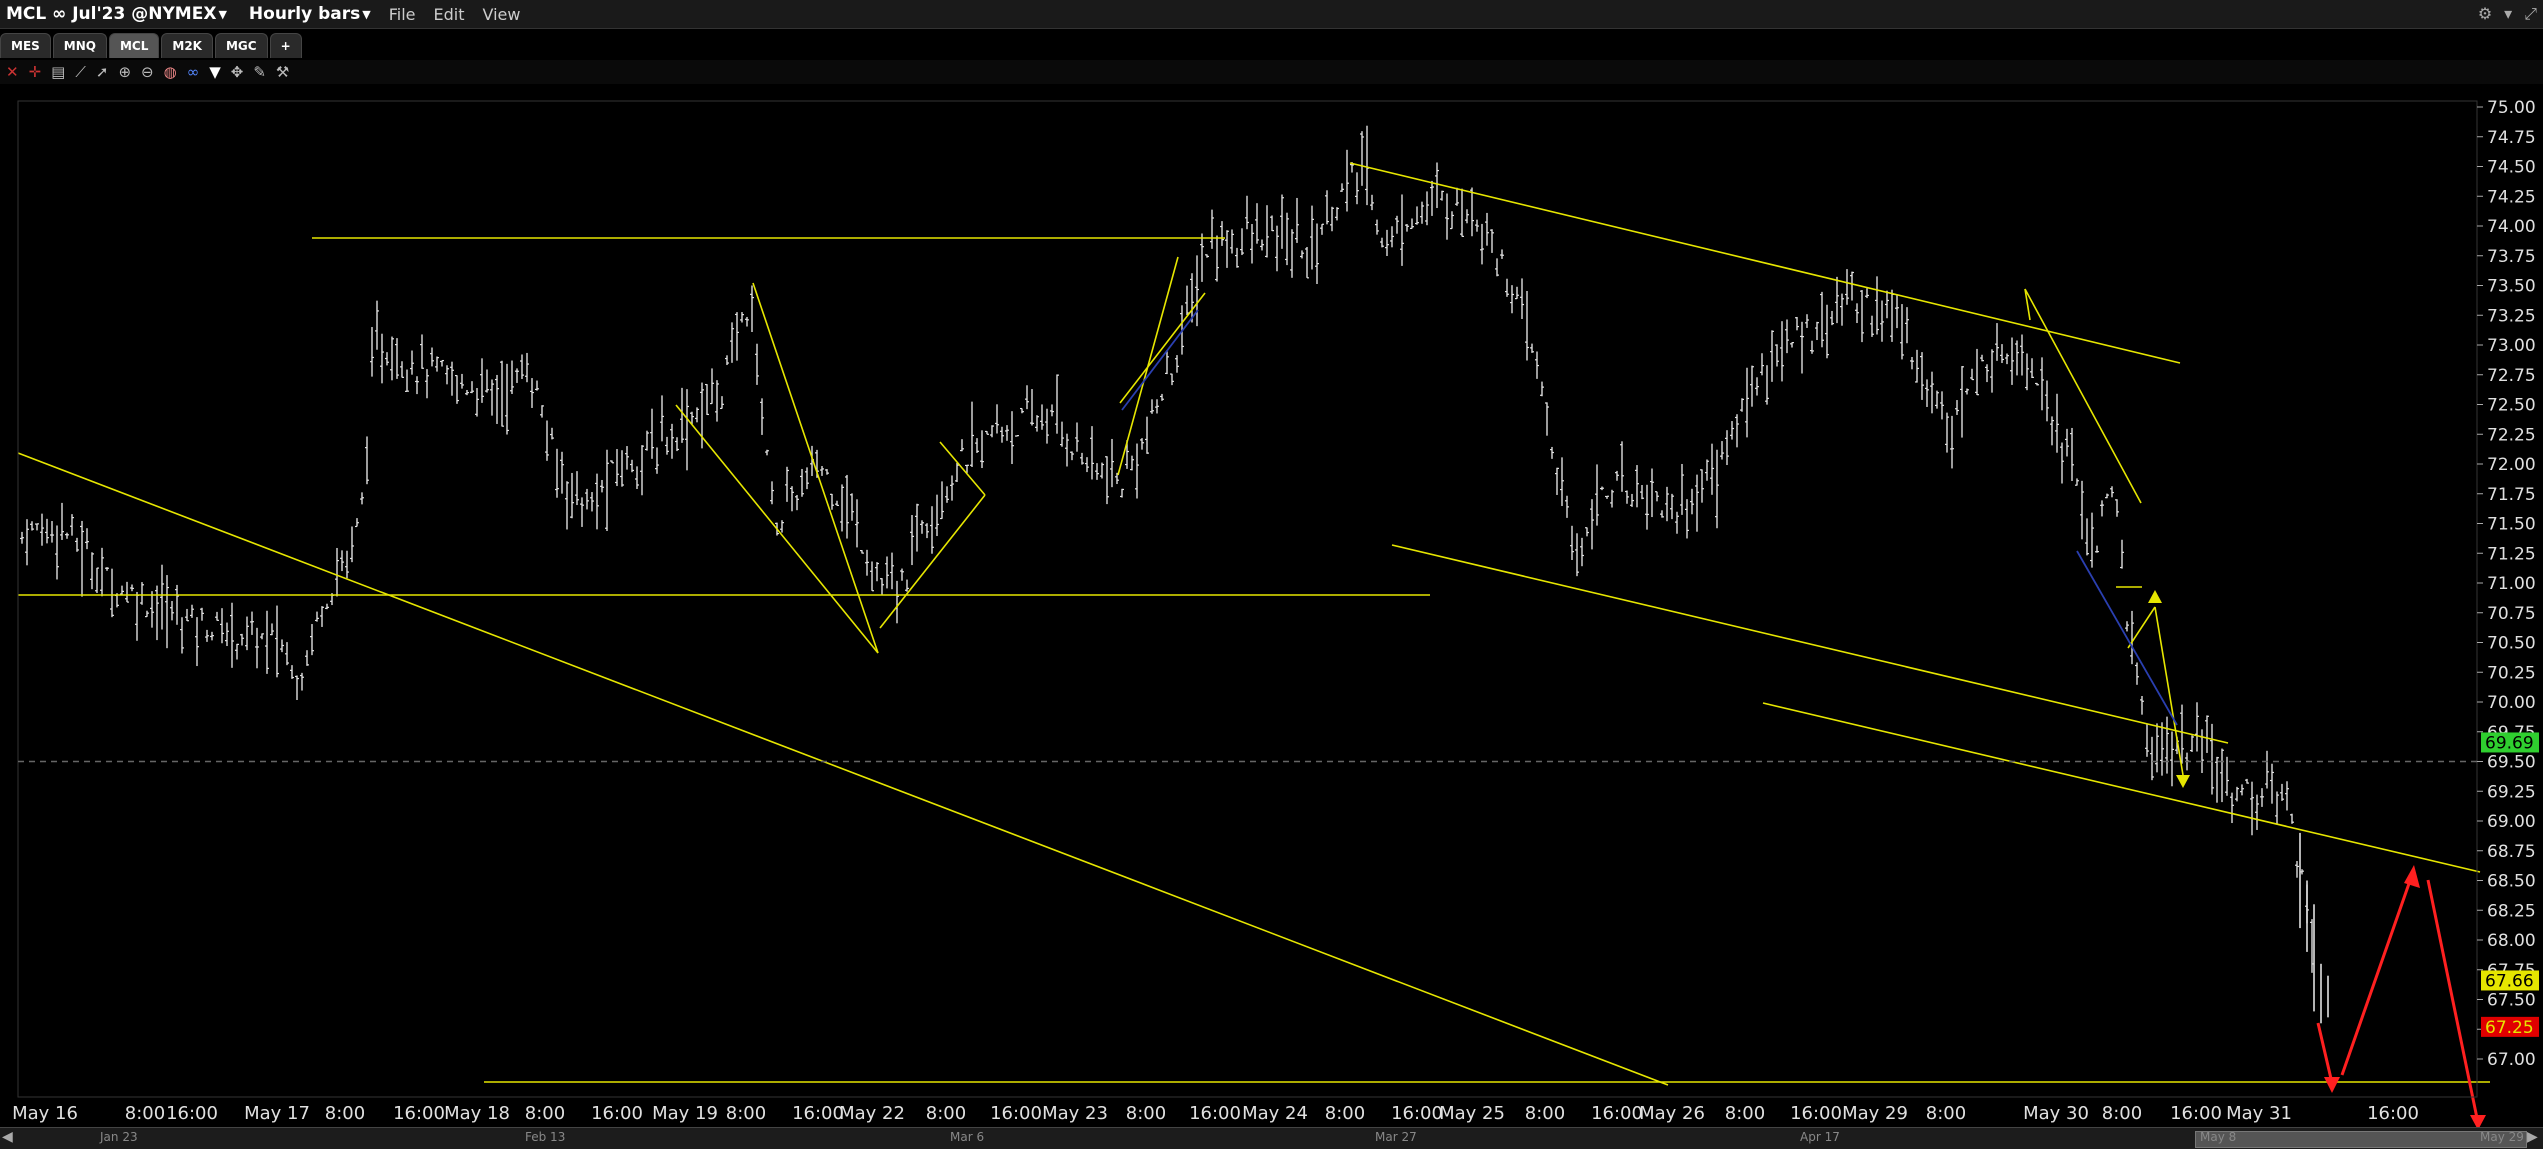 The image size is (2543, 1149). What do you see at coordinates (2511, 584) in the screenshot?
I see `y-tick-label: 71.00` at bounding box center [2511, 584].